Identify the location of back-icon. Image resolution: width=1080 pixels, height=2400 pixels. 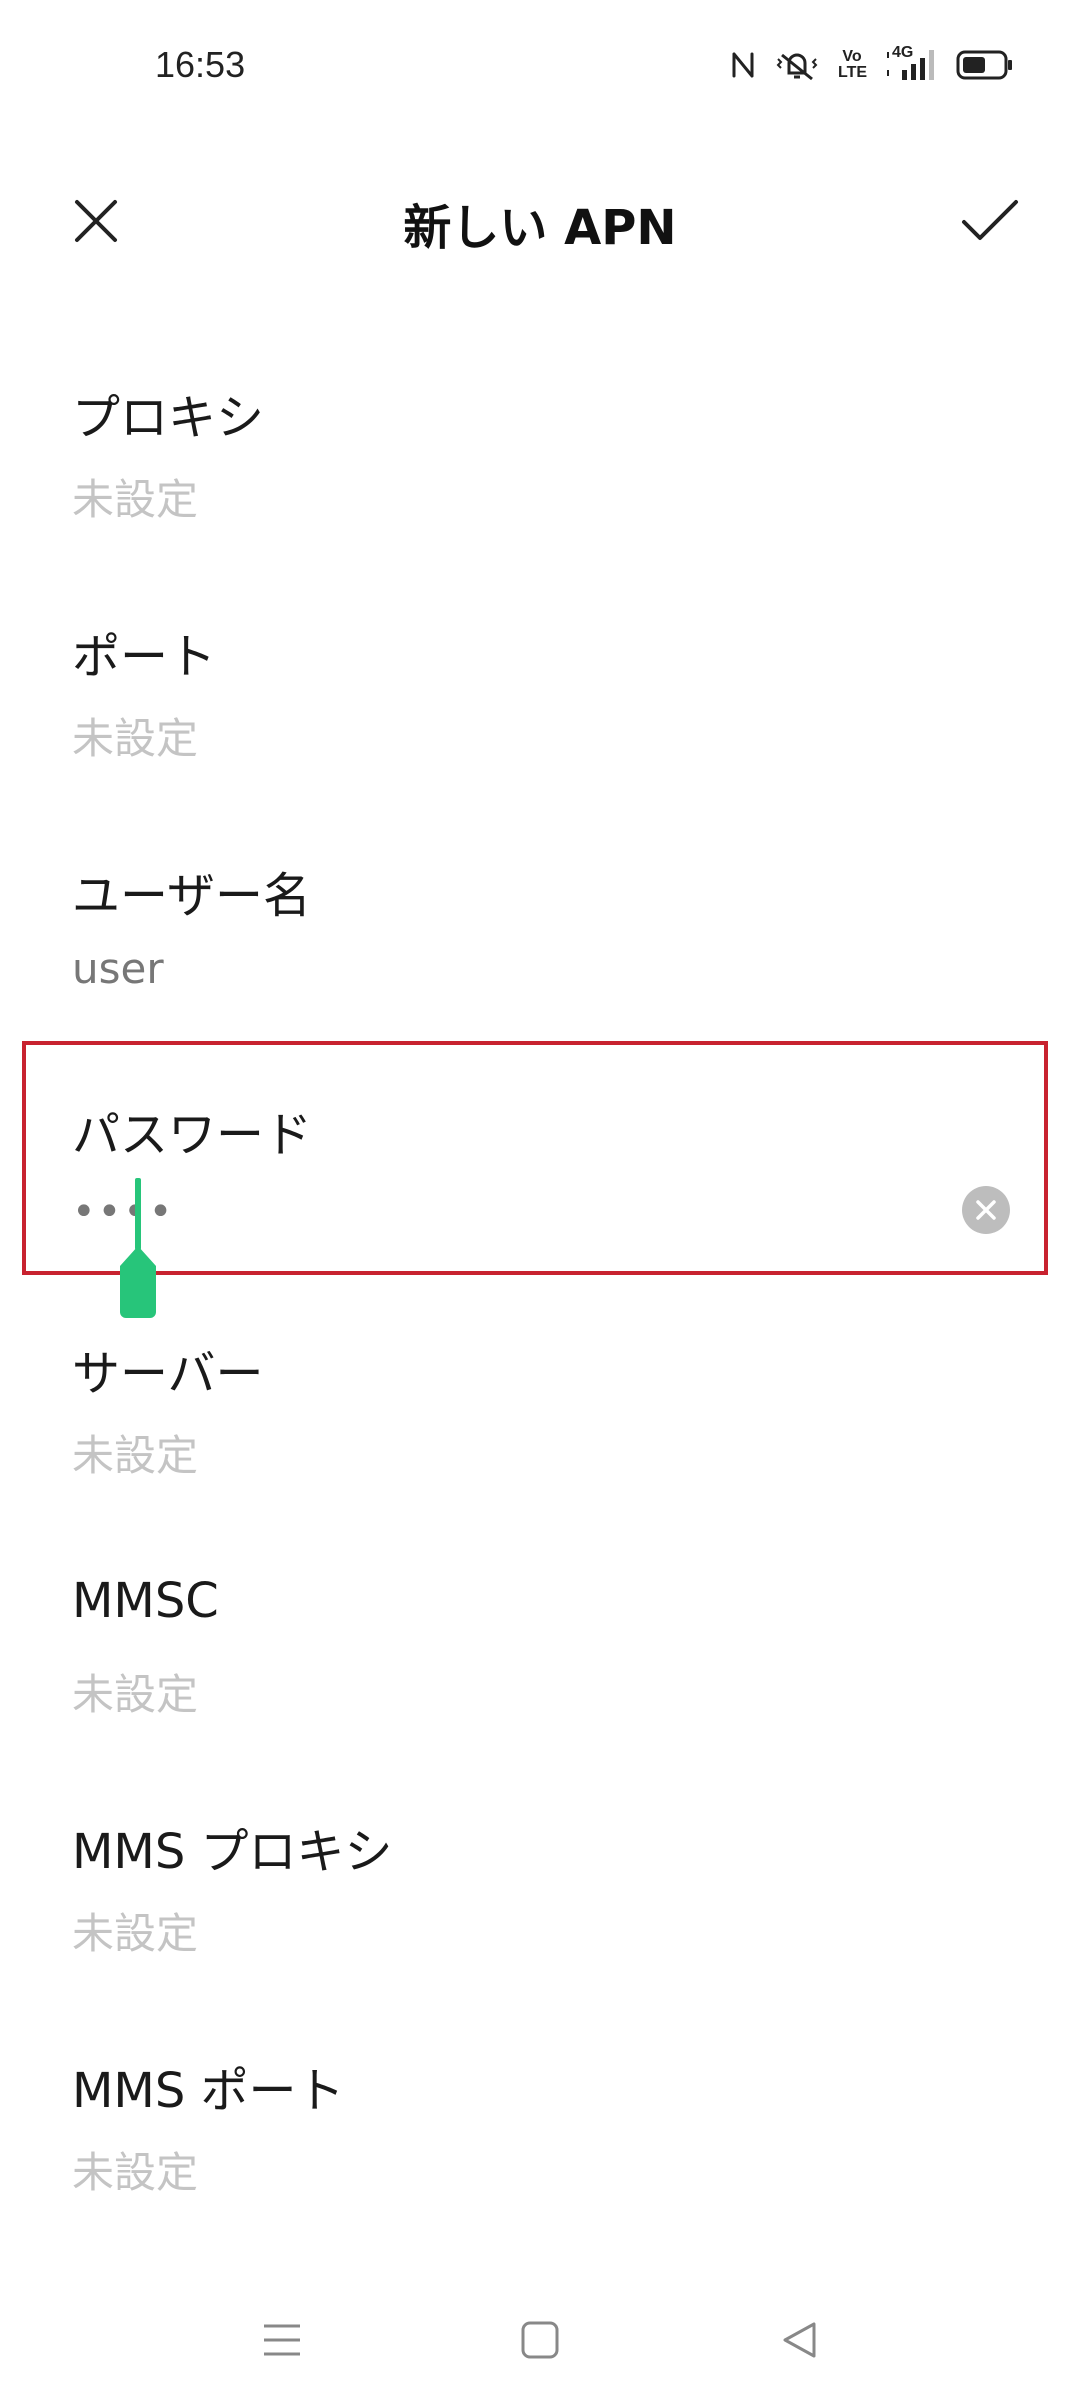
(799, 2340).